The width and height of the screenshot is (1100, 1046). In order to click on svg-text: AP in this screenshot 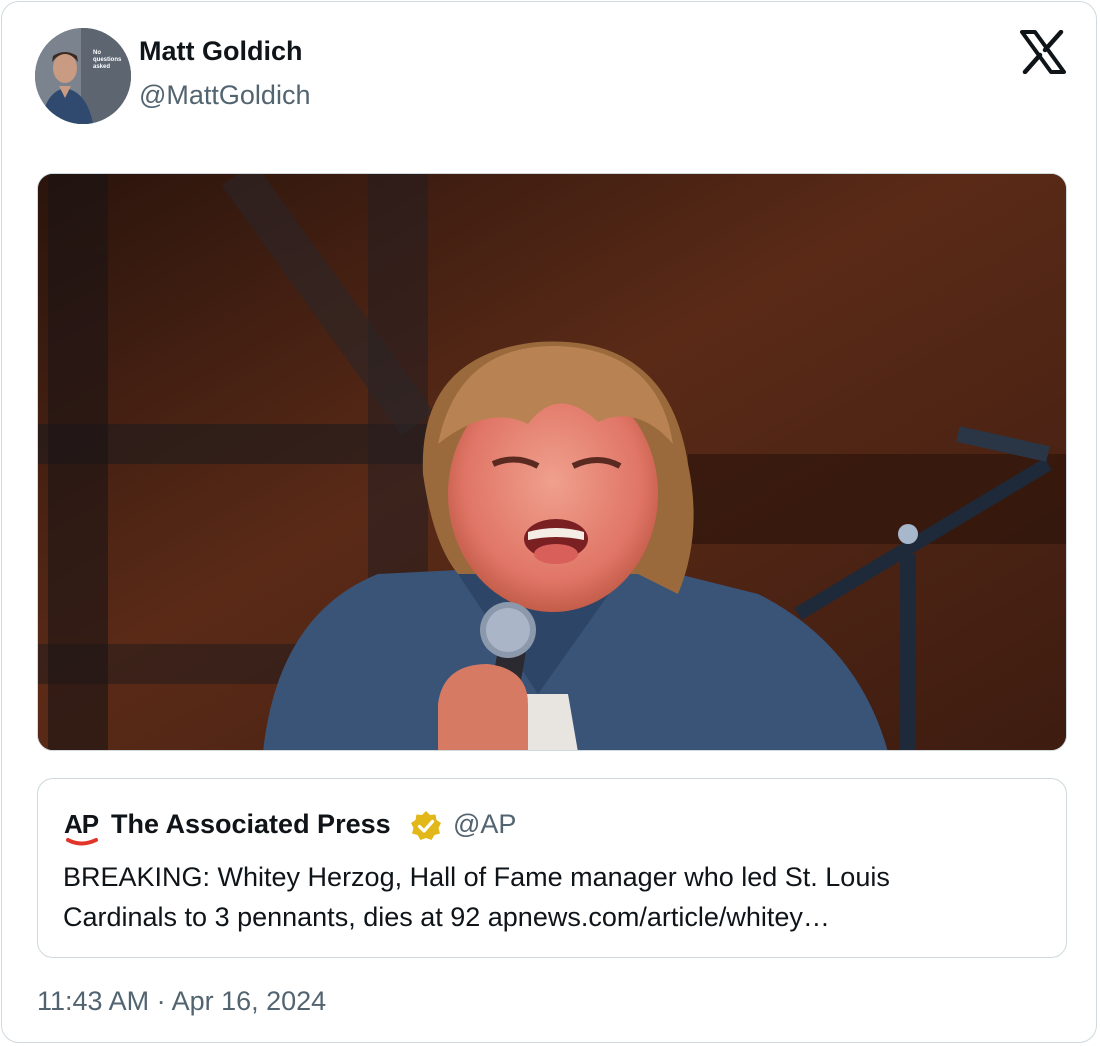, I will do `click(81, 824)`.